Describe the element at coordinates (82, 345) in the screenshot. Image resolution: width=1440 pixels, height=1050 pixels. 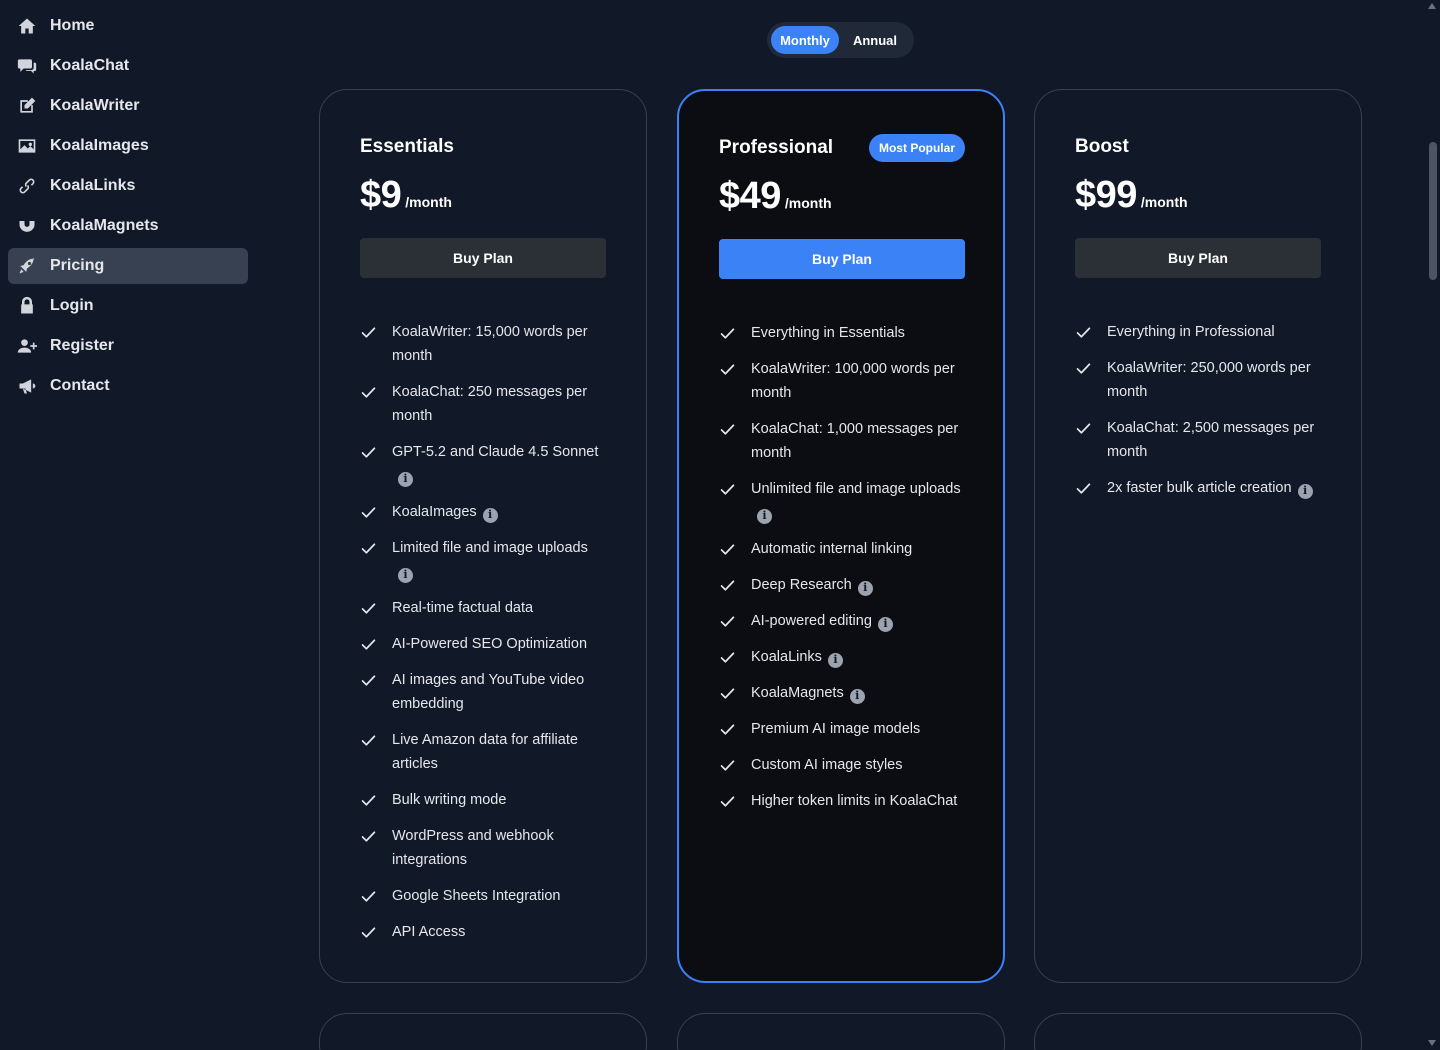
I see `sidebar-item-label: Register` at that location.